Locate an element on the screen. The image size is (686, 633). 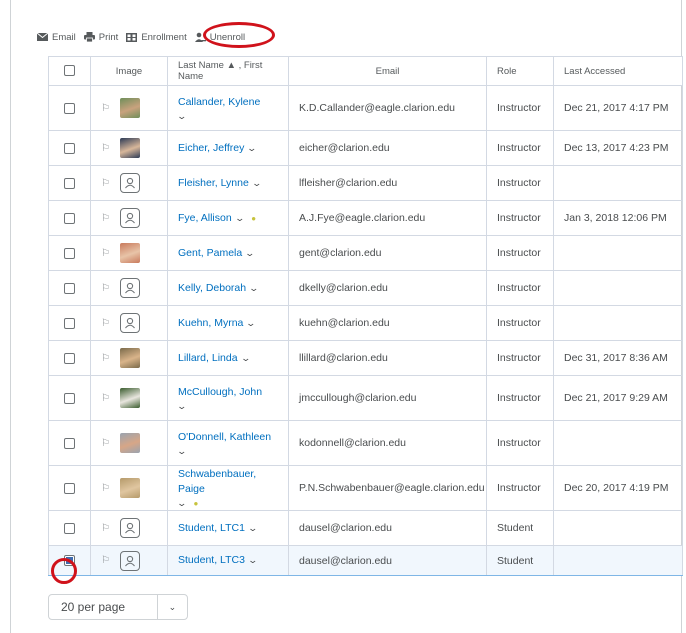
last-accessed-cell: Dec 21, 2017 9:29 AM is located at coordinates (618, 398).